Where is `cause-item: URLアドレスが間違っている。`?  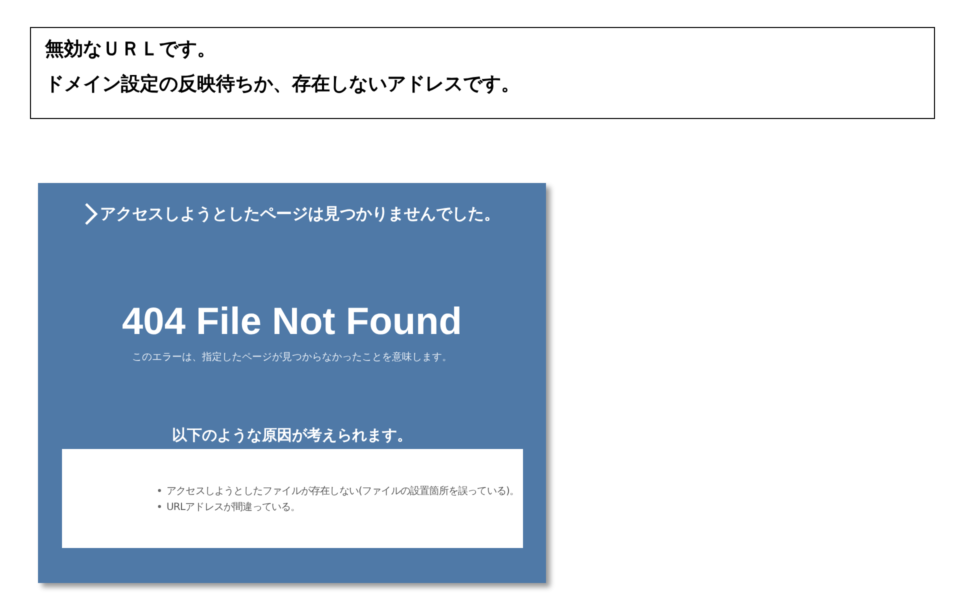 cause-item: URLアドレスが間違っている。 is located at coordinates (233, 507).